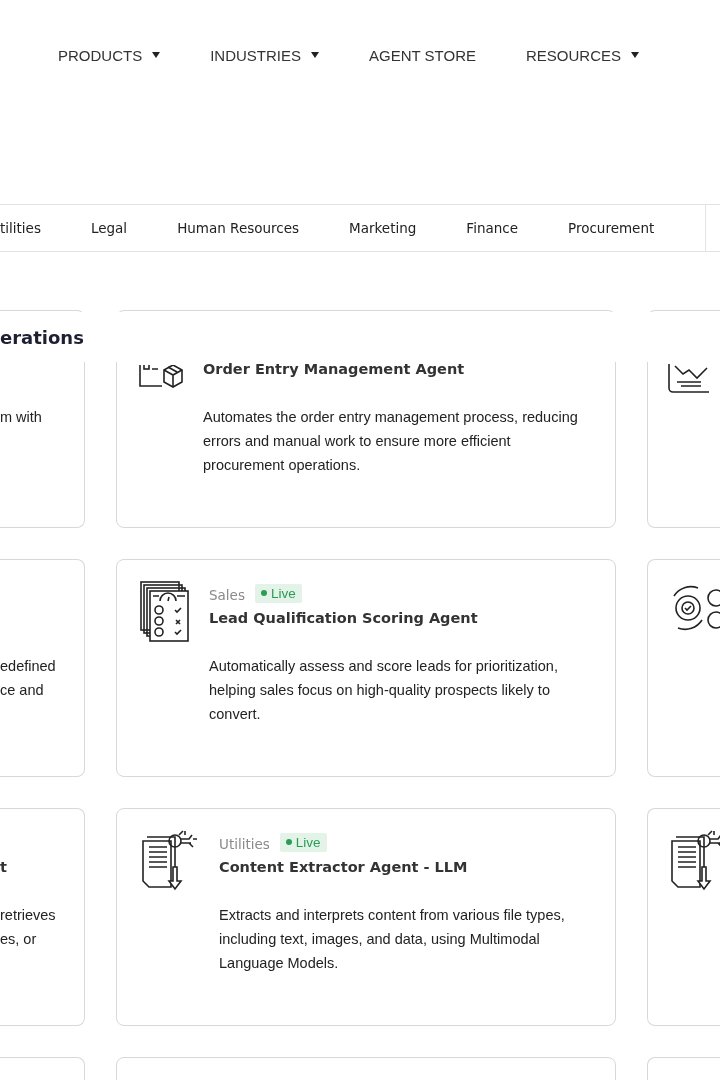 Image resolution: width=720 pixels, height=1080 pixels. I want to click on card-description-line: ce and, so click(22, 690).